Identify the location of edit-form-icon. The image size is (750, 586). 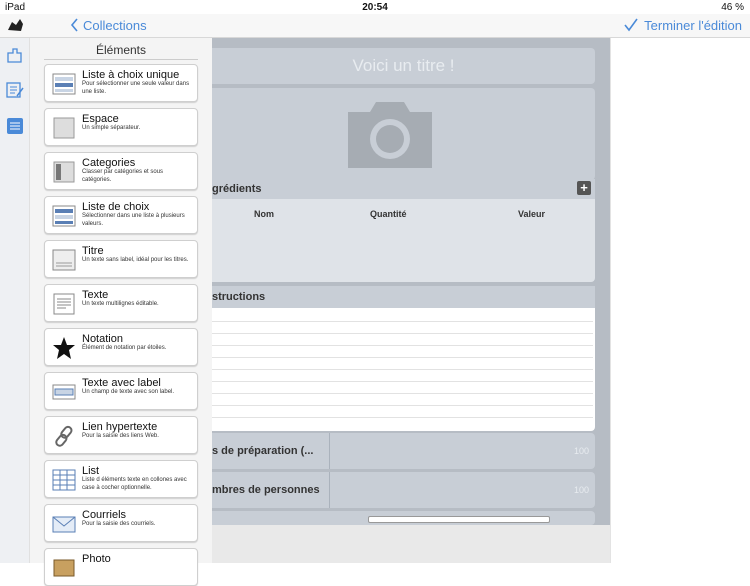
(15, 90).